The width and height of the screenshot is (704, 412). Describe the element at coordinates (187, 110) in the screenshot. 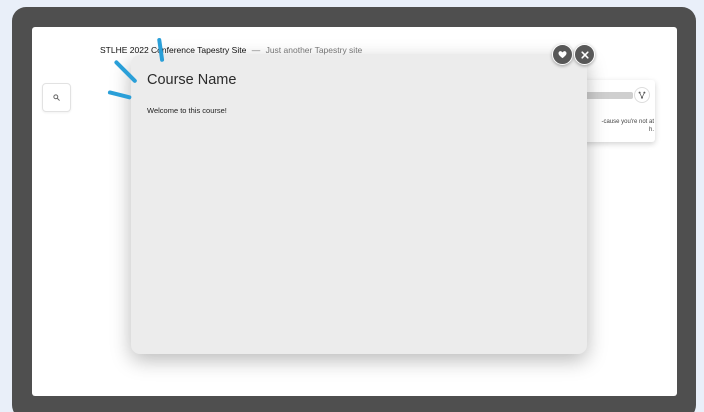

I see `modal-body-text: Welcome to this course!` at that location.